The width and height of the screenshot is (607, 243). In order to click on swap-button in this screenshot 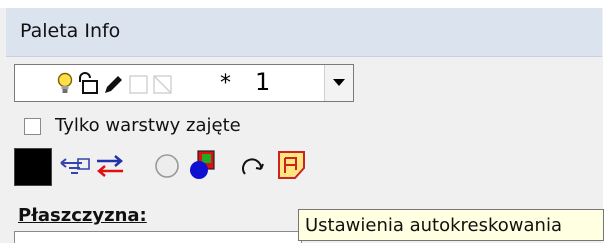, I will do `click(110, 166)`.